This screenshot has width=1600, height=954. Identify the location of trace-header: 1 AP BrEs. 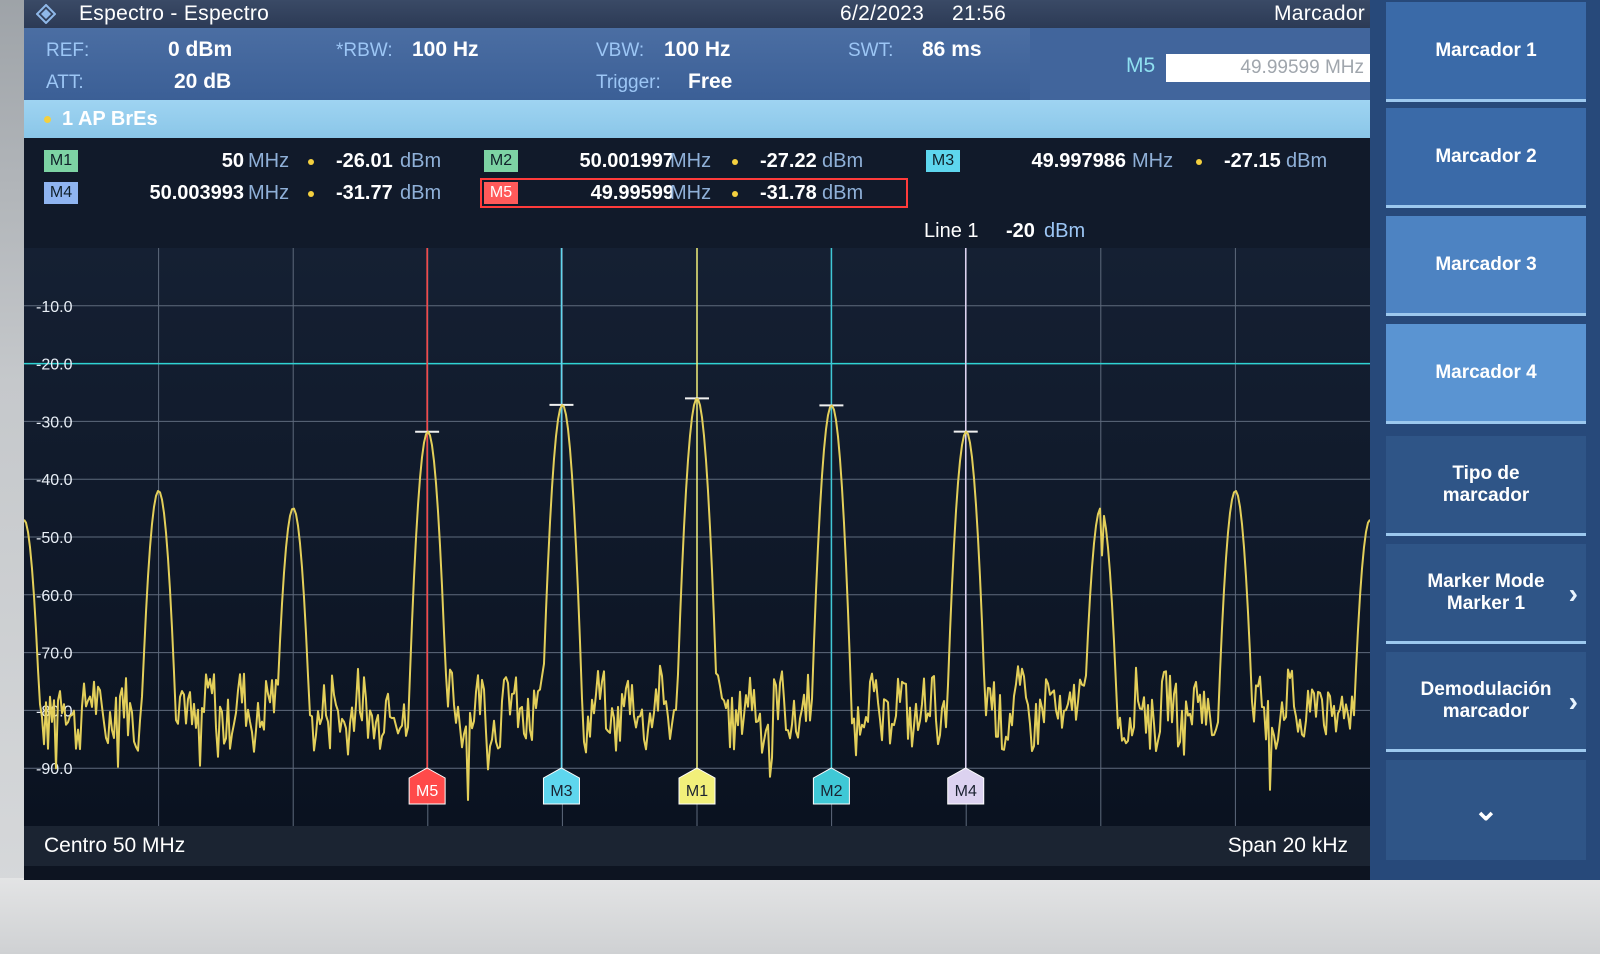
(697, 119).